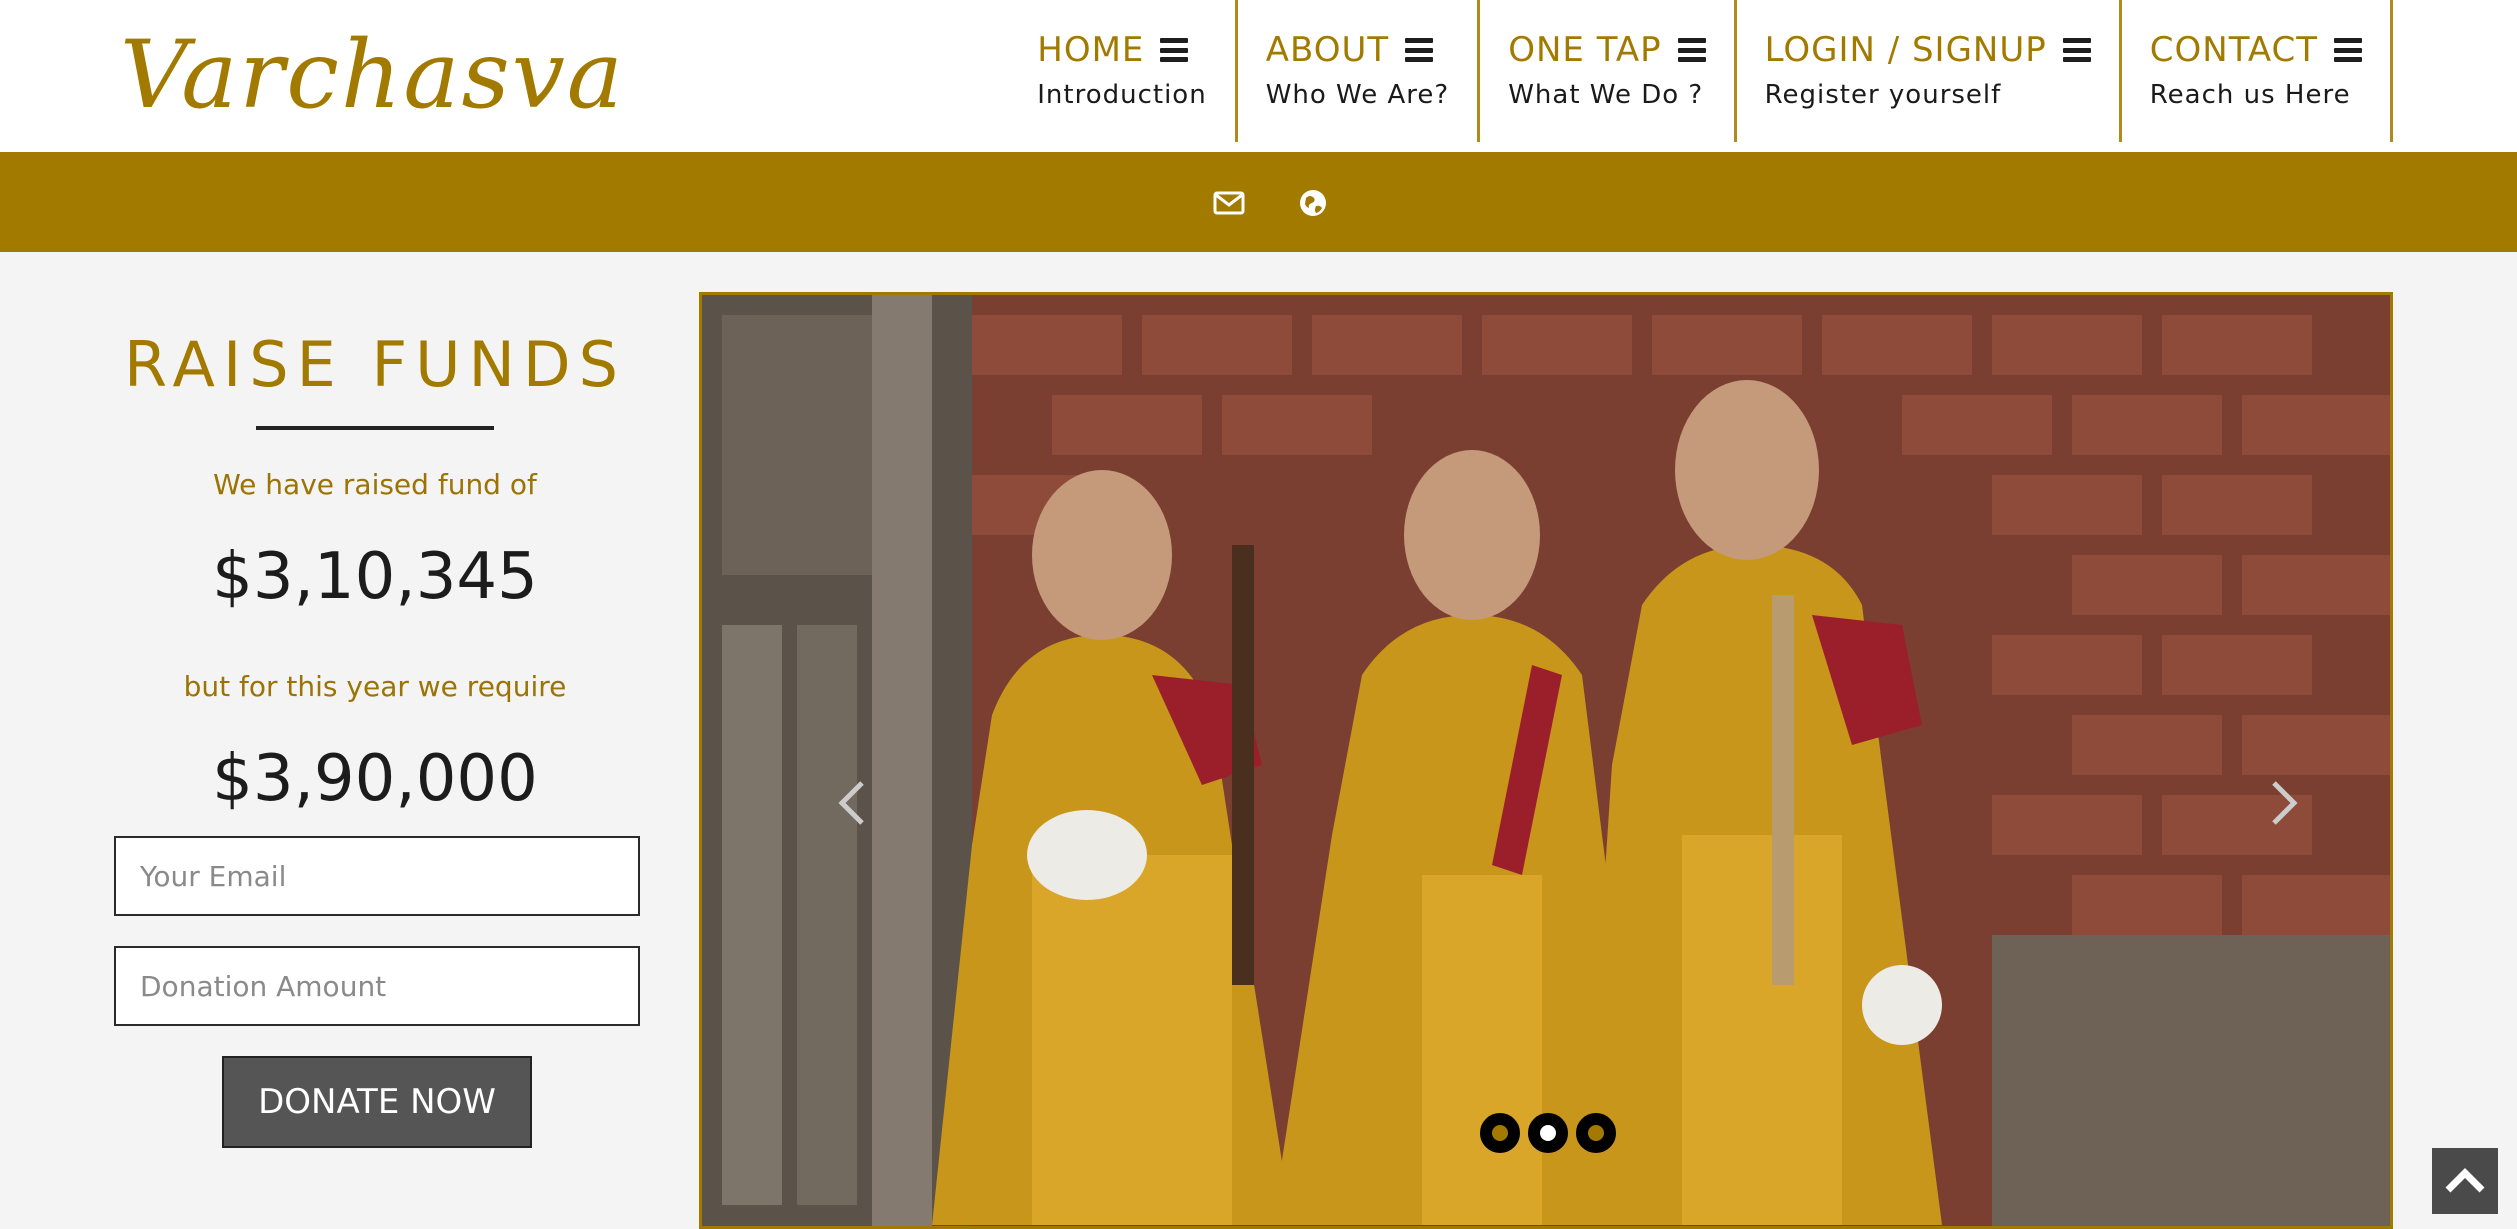 Image resolution: width=2517 pixels, height=1229 pixels. I want to click on nav-title: CONTACT, so click(2233, 50).